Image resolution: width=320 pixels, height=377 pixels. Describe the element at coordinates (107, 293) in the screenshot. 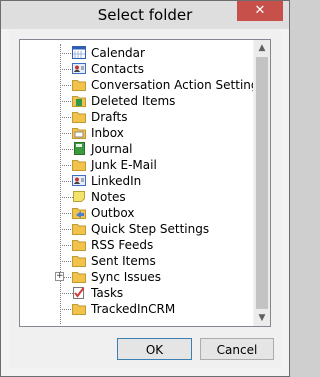

I see `folder-item-label: Tasks` at that location.